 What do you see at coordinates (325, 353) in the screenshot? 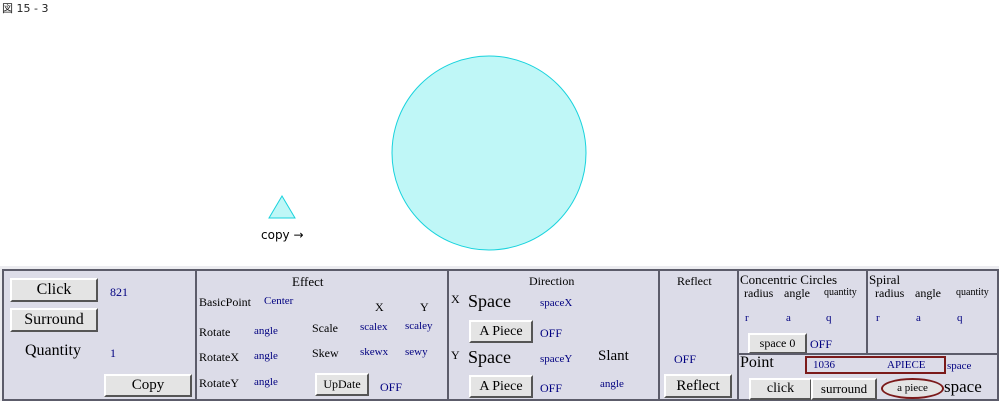
I see `skew-label: Skew` at bounding box center [325, 353].